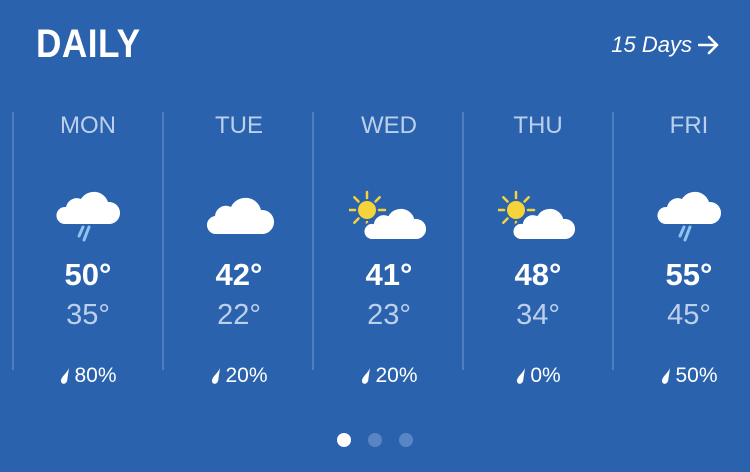  Describe the element at coordinates (239, 218) in the screenshot. I see `cloud-icon` at that location.